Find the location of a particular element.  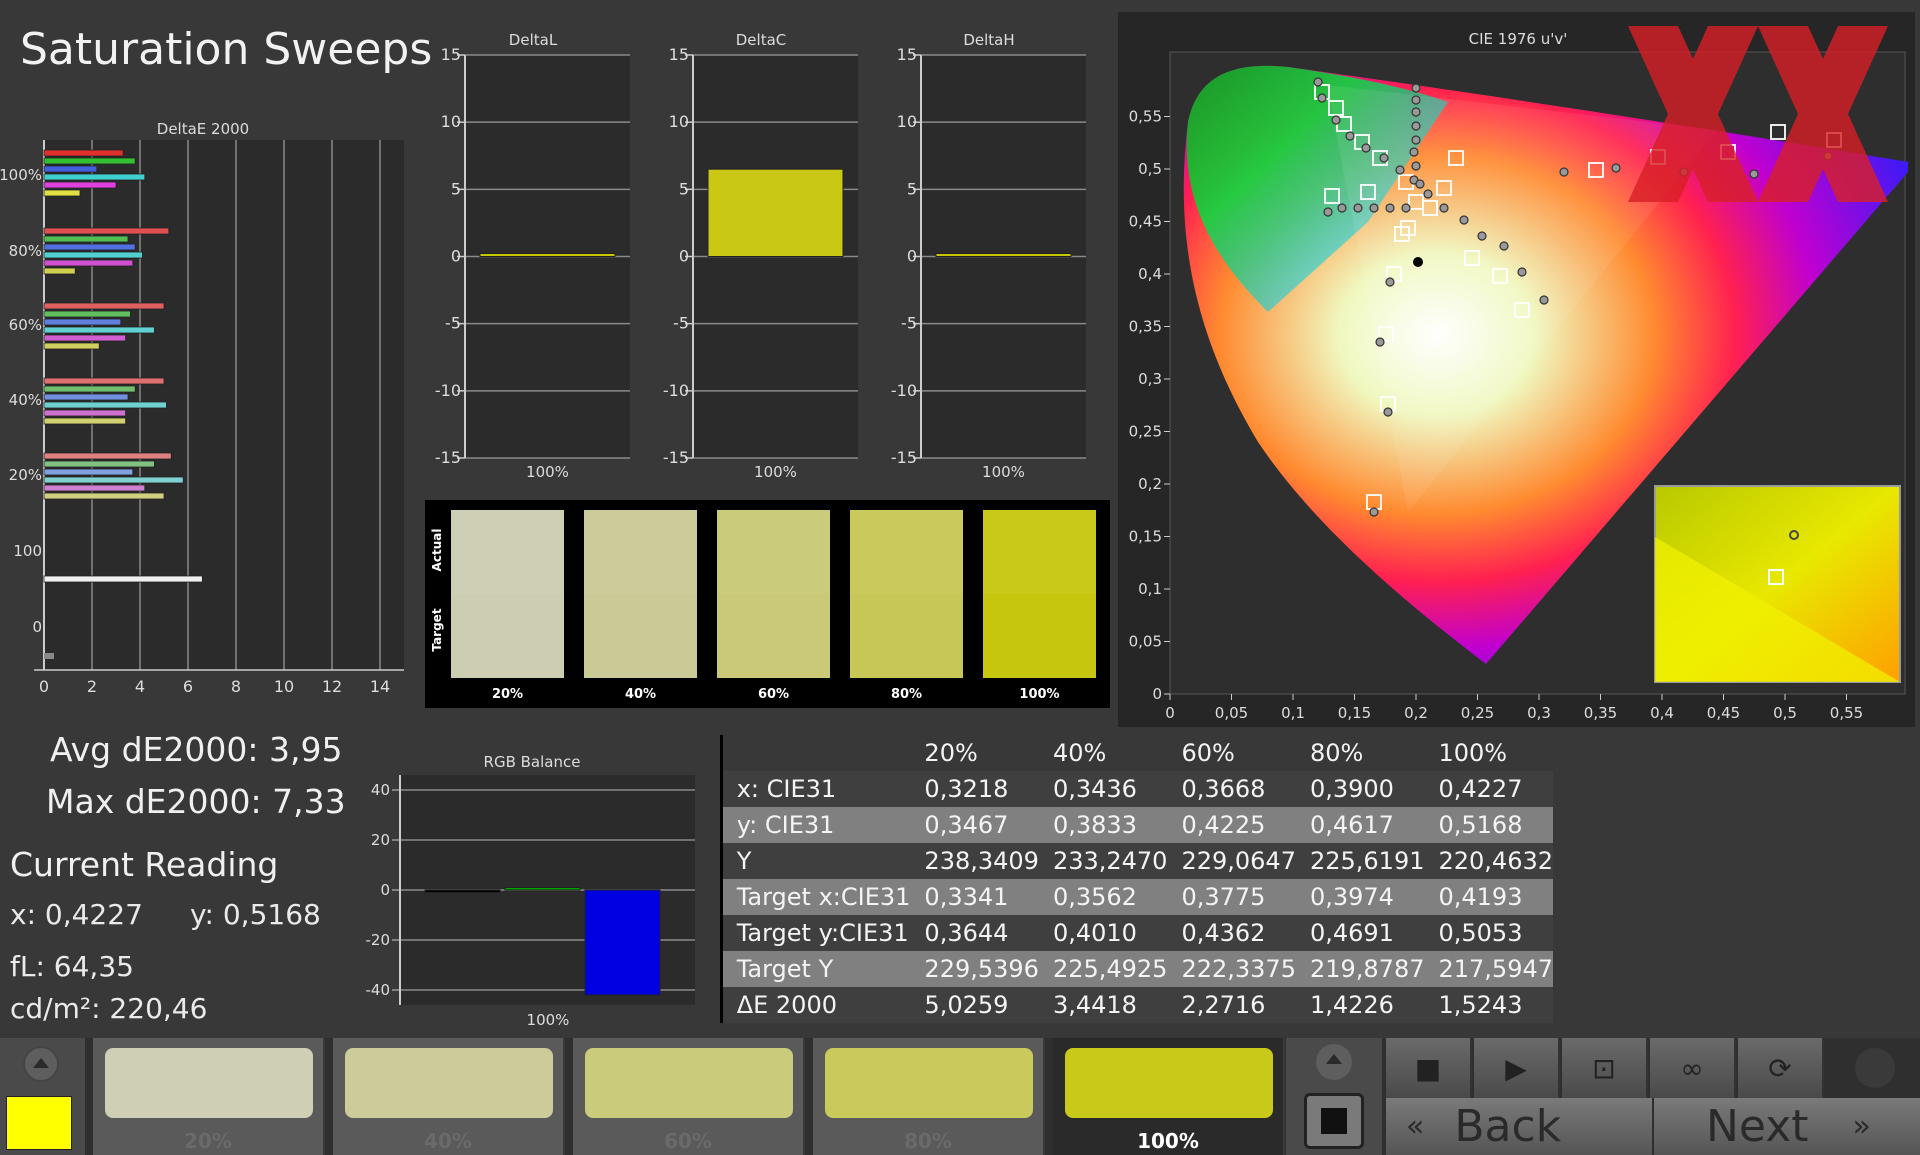

de-y-label: 100% is located at coordinates (21, 175).